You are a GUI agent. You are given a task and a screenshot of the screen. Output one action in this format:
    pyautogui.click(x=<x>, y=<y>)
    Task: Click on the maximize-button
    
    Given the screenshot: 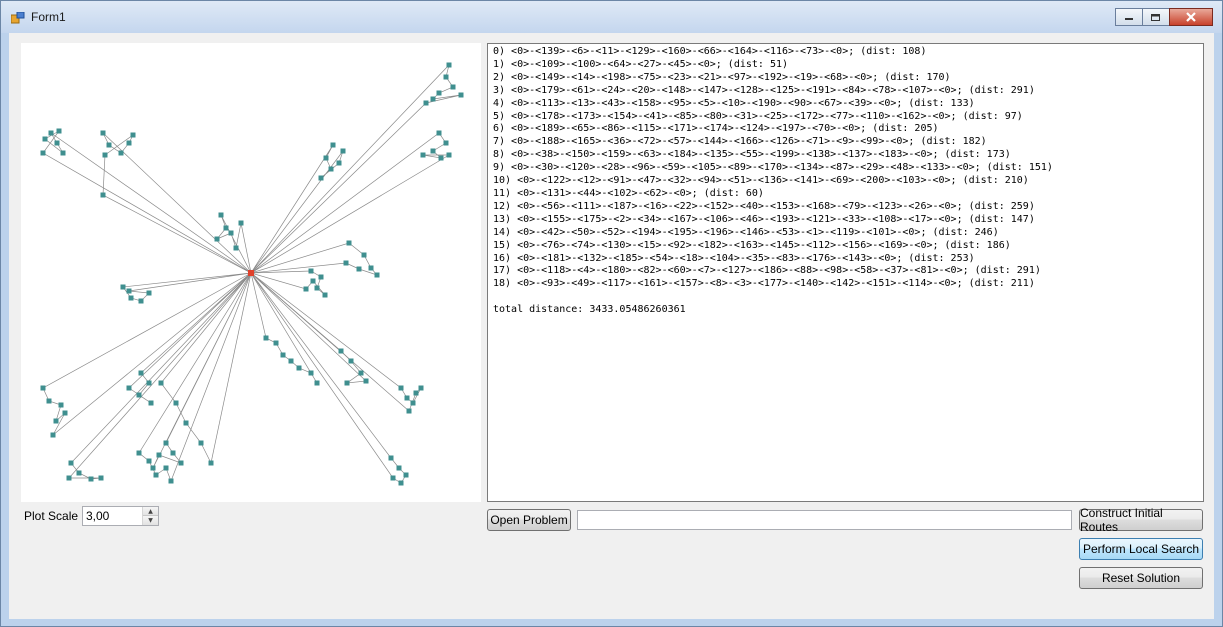 What is the action you would take?
    pyautogui.click(x=1156, y=17)
    